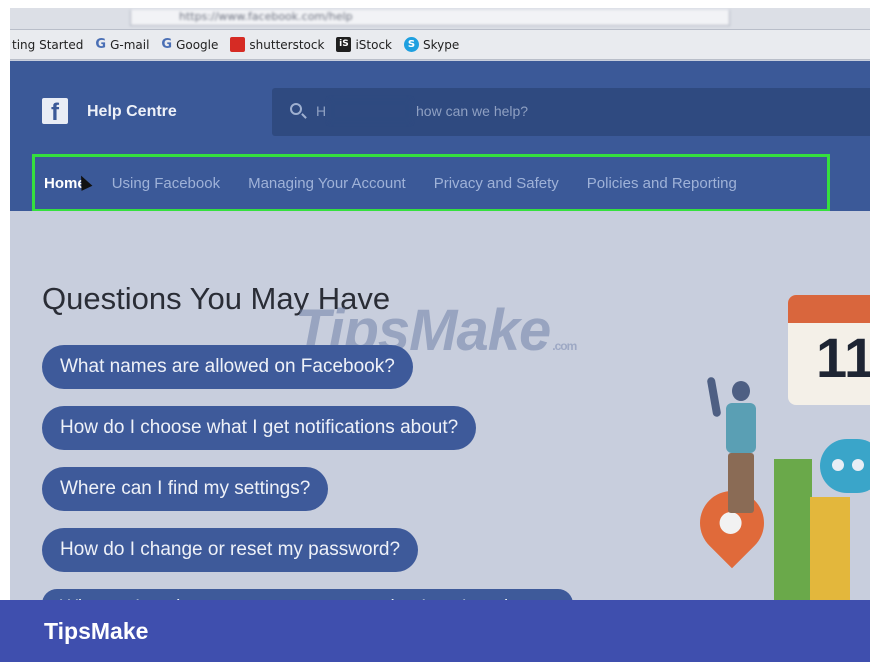  What do you see at coordinates (472, 111) in the screenshot?
I see `search-placeholder: how can we help?` at bounding box center [472, 111].